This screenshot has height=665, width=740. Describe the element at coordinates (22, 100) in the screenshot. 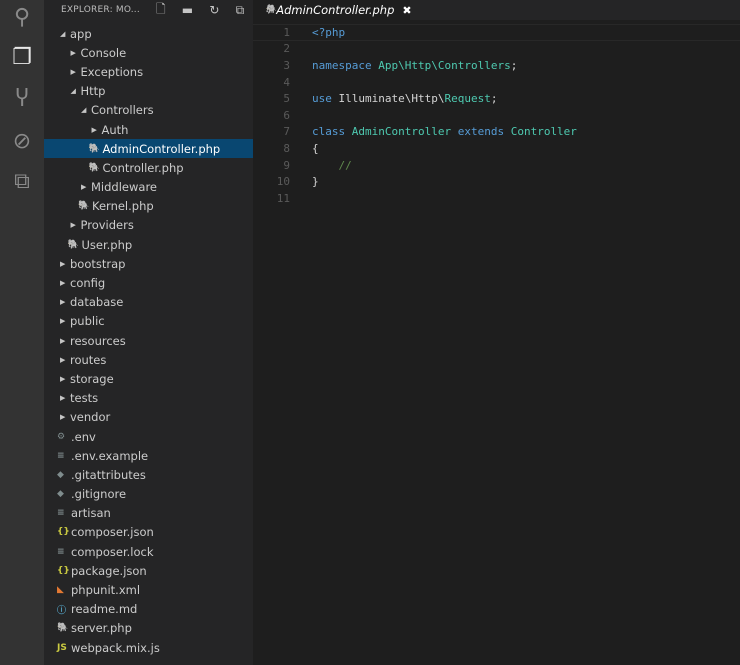

I see `source-control-icon: Ⴤ` at that location.